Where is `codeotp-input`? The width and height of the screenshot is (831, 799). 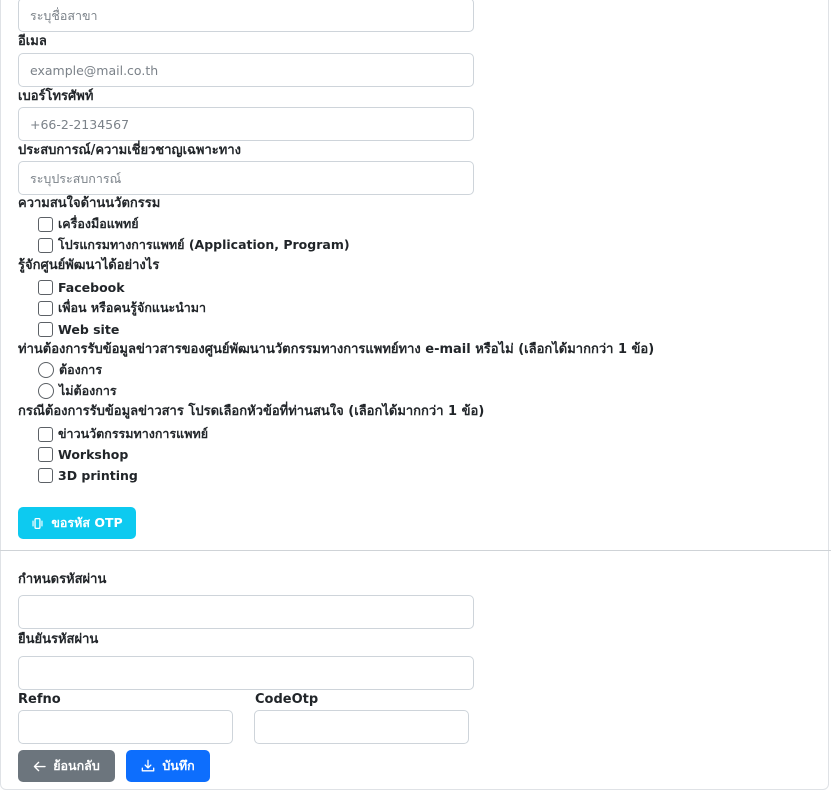
codeotp-input is located at coordinates (361, 727).